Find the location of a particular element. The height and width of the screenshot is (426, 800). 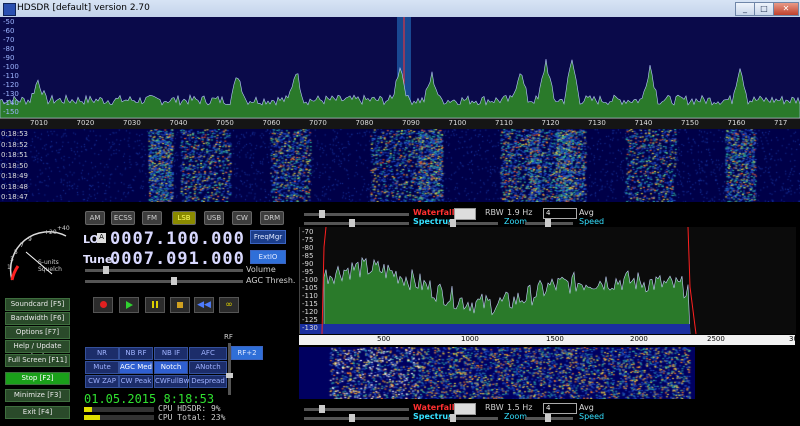

agc-med-button: AGC Med is located at coordinates (136, 367).